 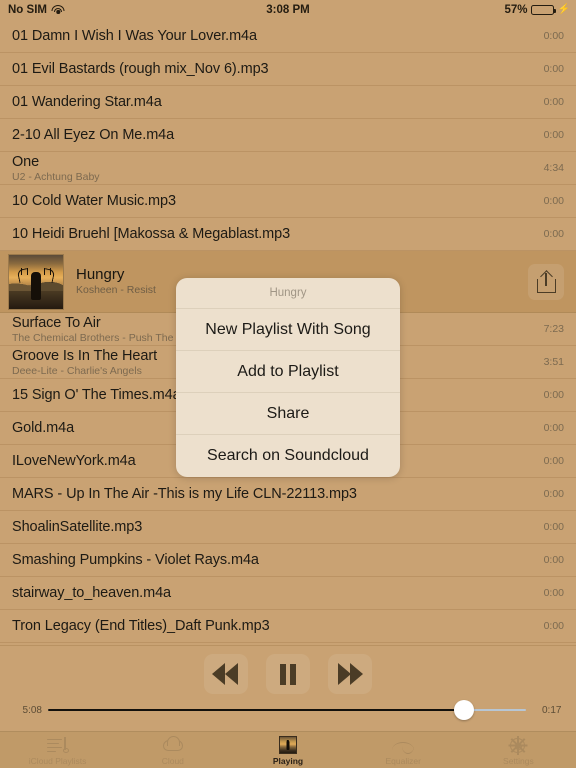 What do you see at coordinates (172, 761) in the screenshot?
I see `tab-label: Cloud` at bounding box center [172, 761].